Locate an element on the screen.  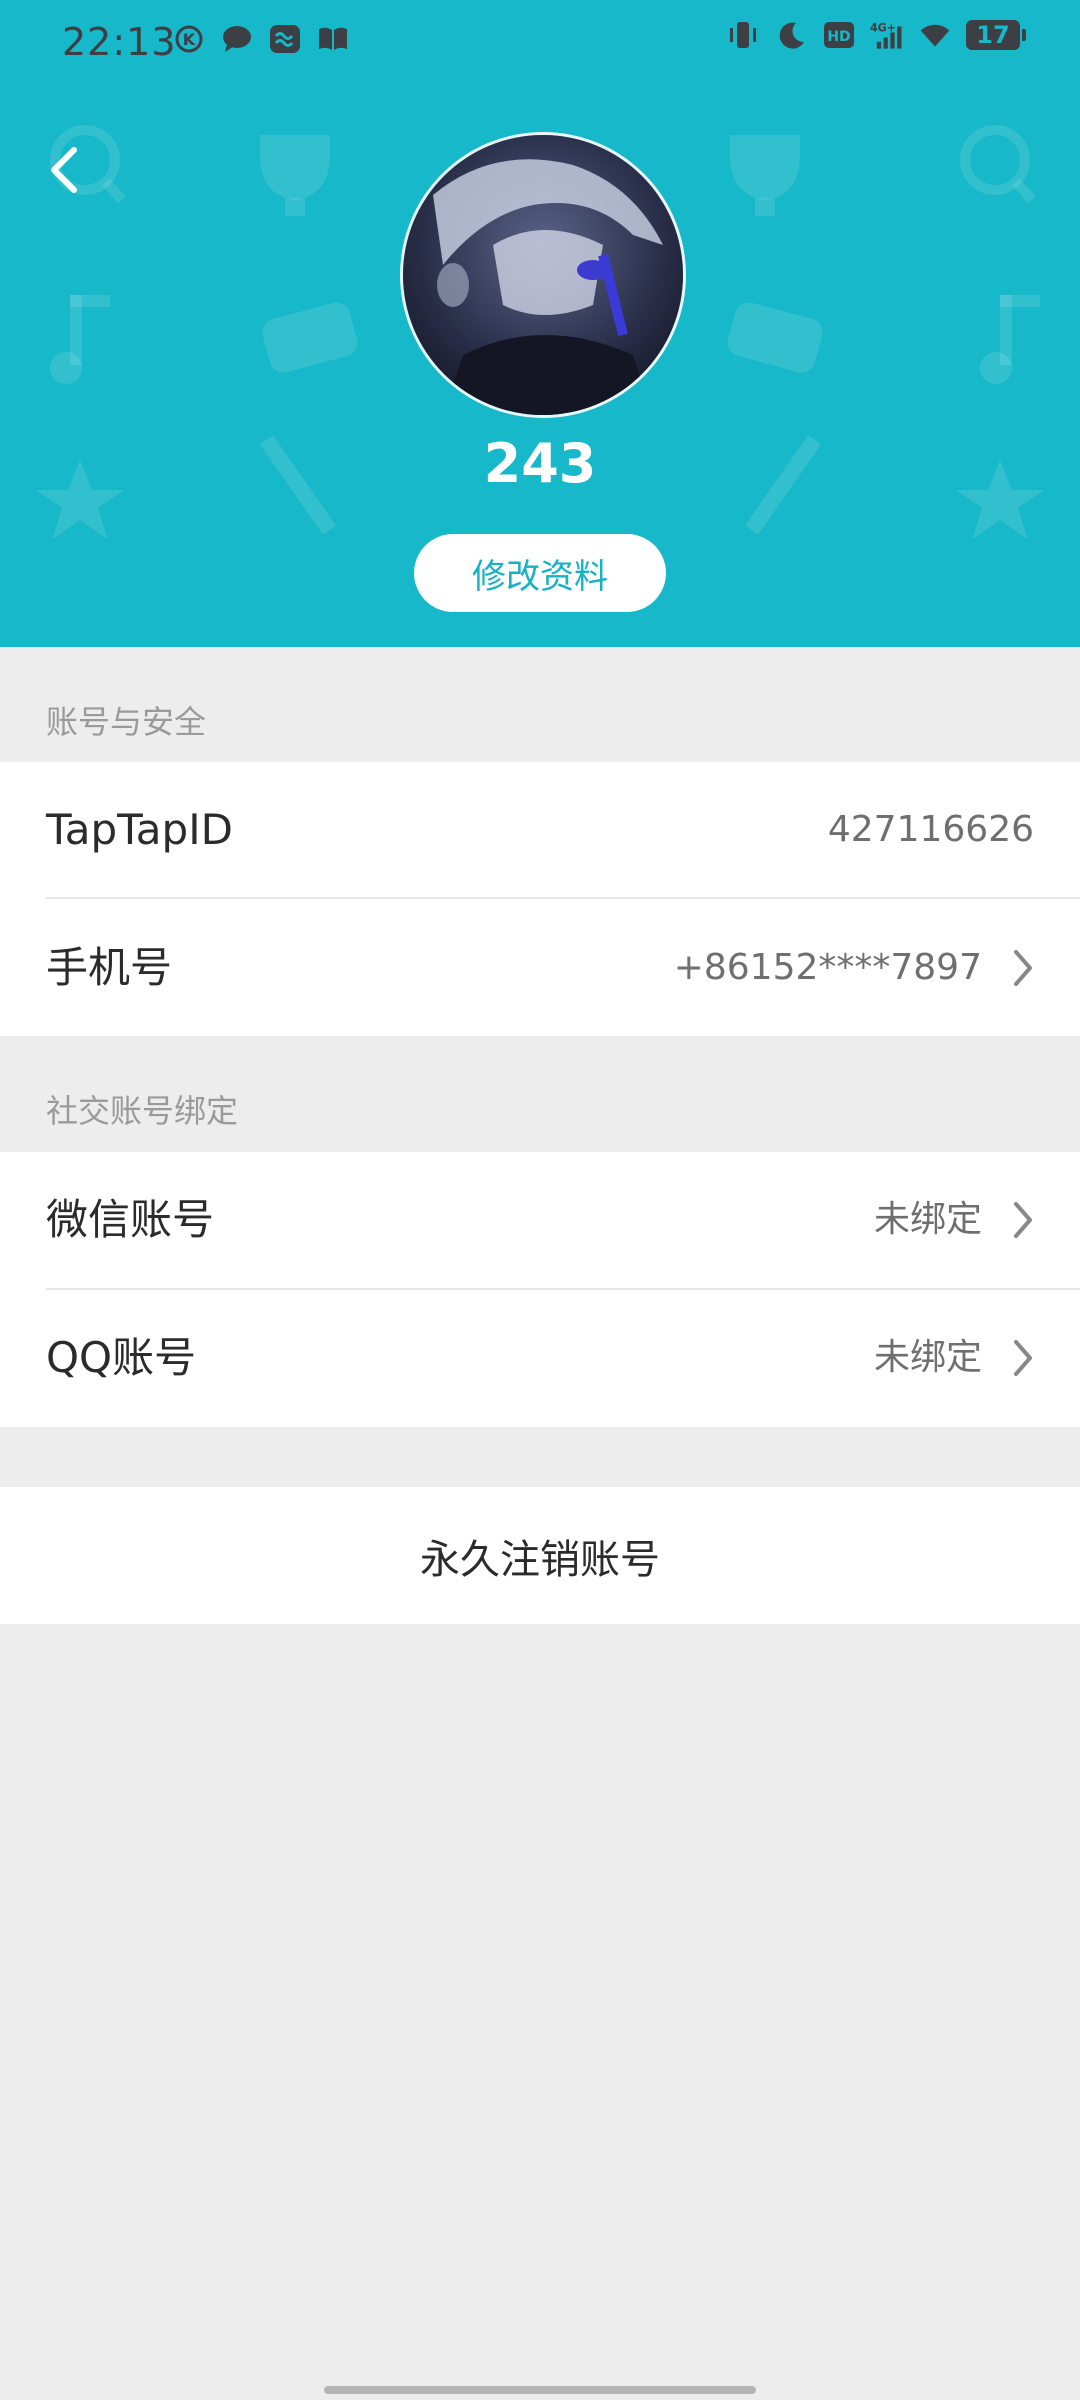
moon-icon is located at coordinates (791, 35).